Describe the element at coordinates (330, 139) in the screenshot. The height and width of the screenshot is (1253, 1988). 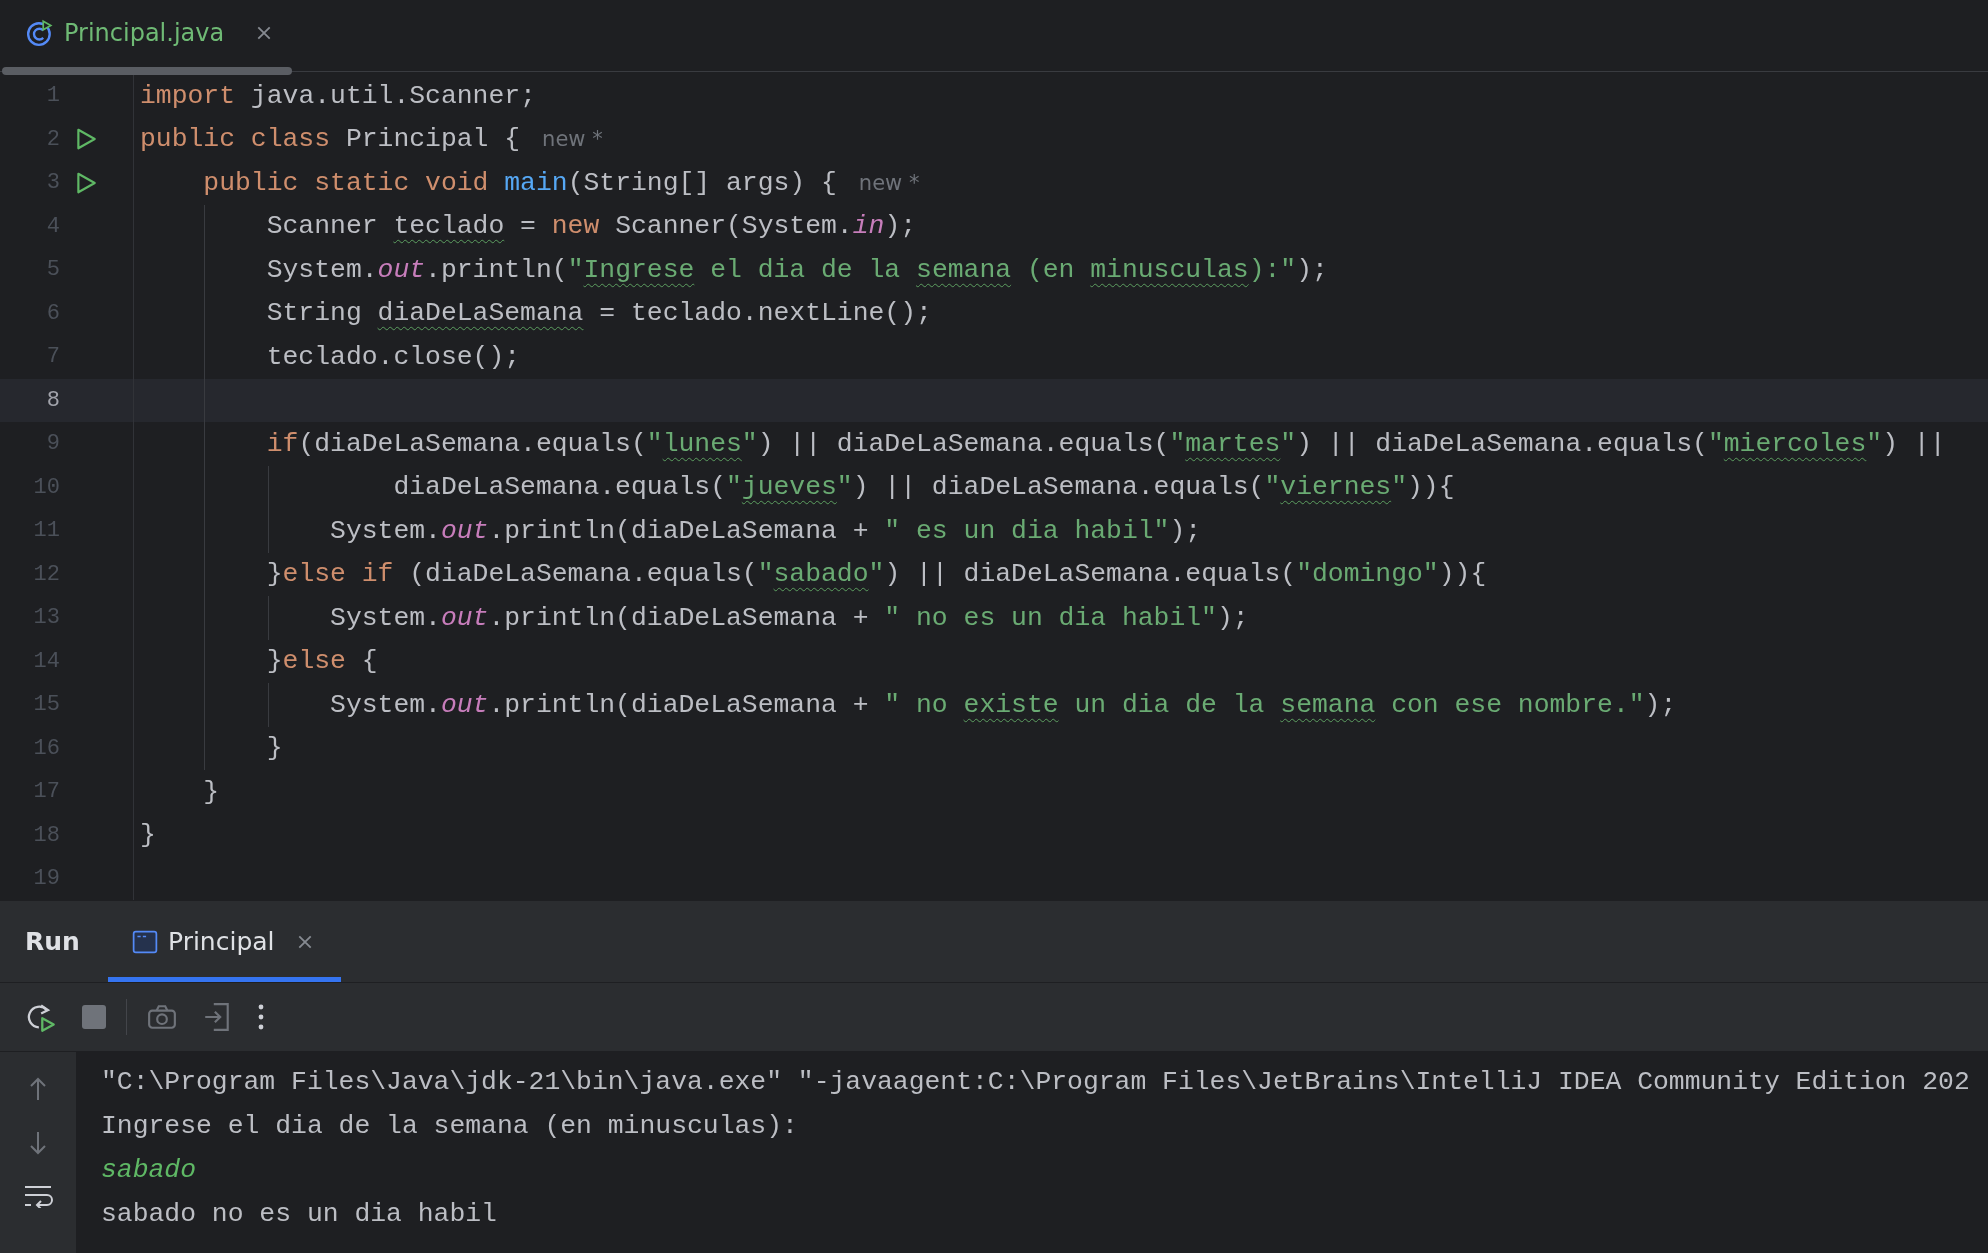
I see `code-line: public class Principal {` at that location.